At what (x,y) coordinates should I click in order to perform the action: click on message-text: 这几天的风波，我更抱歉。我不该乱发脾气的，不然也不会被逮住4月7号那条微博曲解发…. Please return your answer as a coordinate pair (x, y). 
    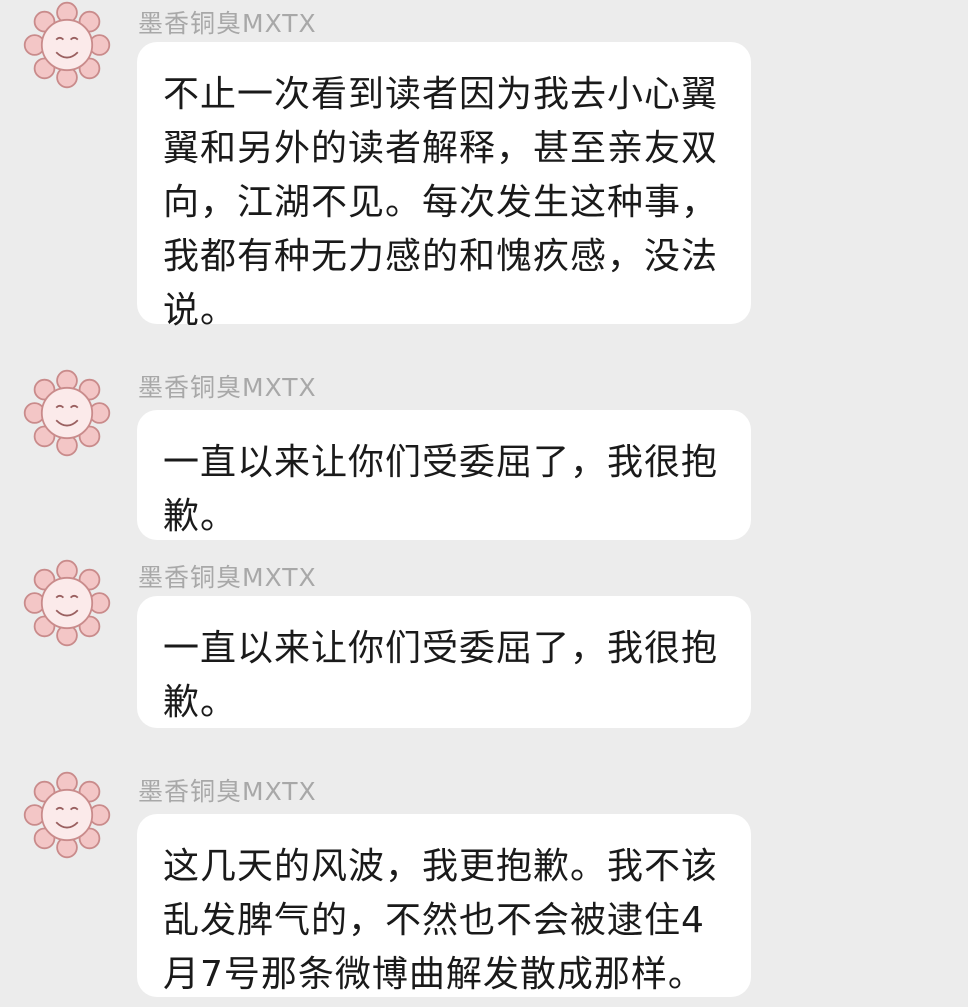
    Looking at the image, I should click on (441, 920).